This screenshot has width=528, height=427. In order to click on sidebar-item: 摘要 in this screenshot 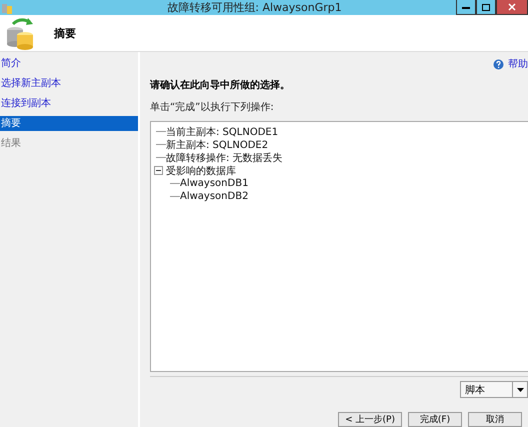, I will do `click(69, 123)`.